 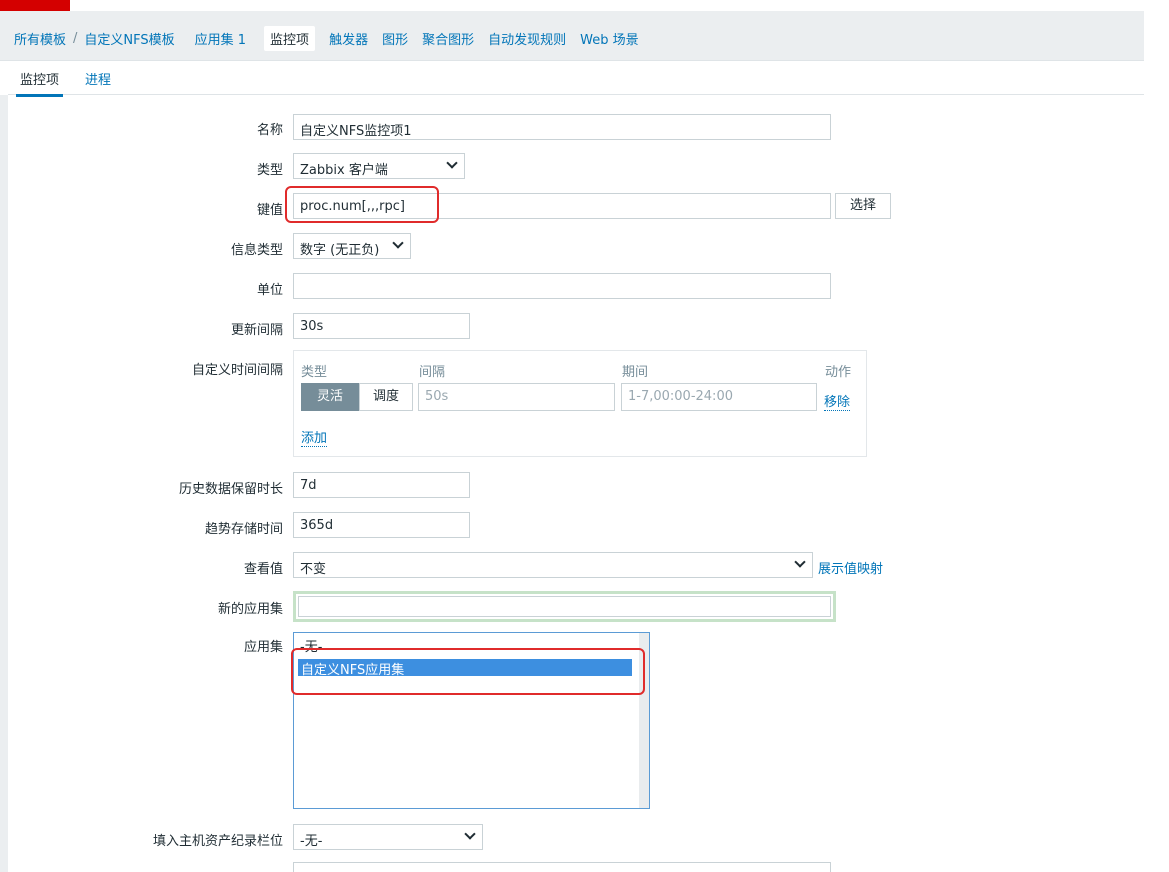 I want to click on interval-input: 50s, so click(x=516, y=397).